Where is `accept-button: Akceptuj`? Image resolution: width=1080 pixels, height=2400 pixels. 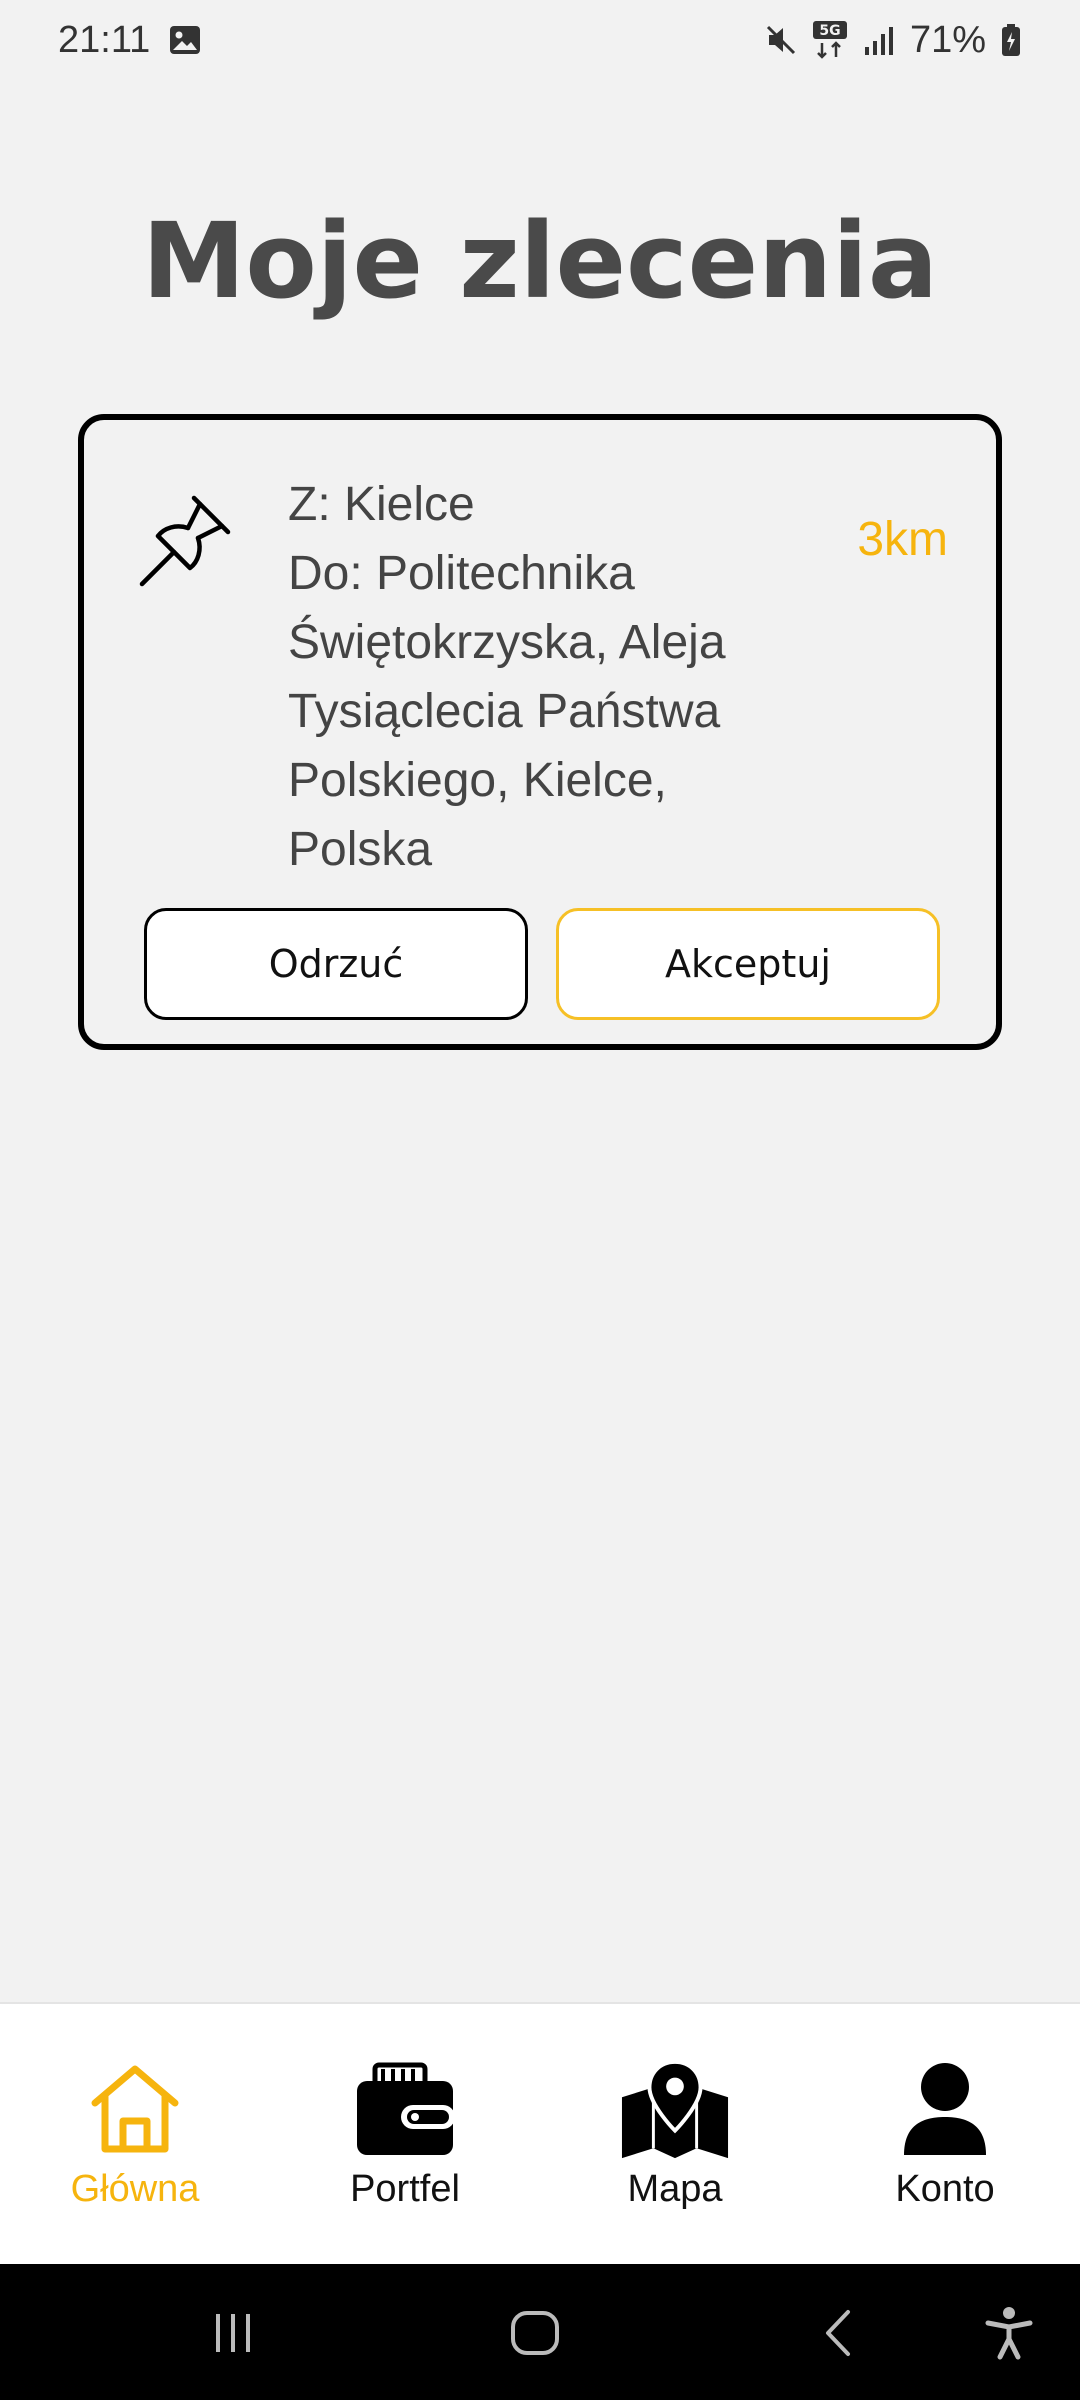 accept-button: Akceptuj is located at coordinates (748, 964).